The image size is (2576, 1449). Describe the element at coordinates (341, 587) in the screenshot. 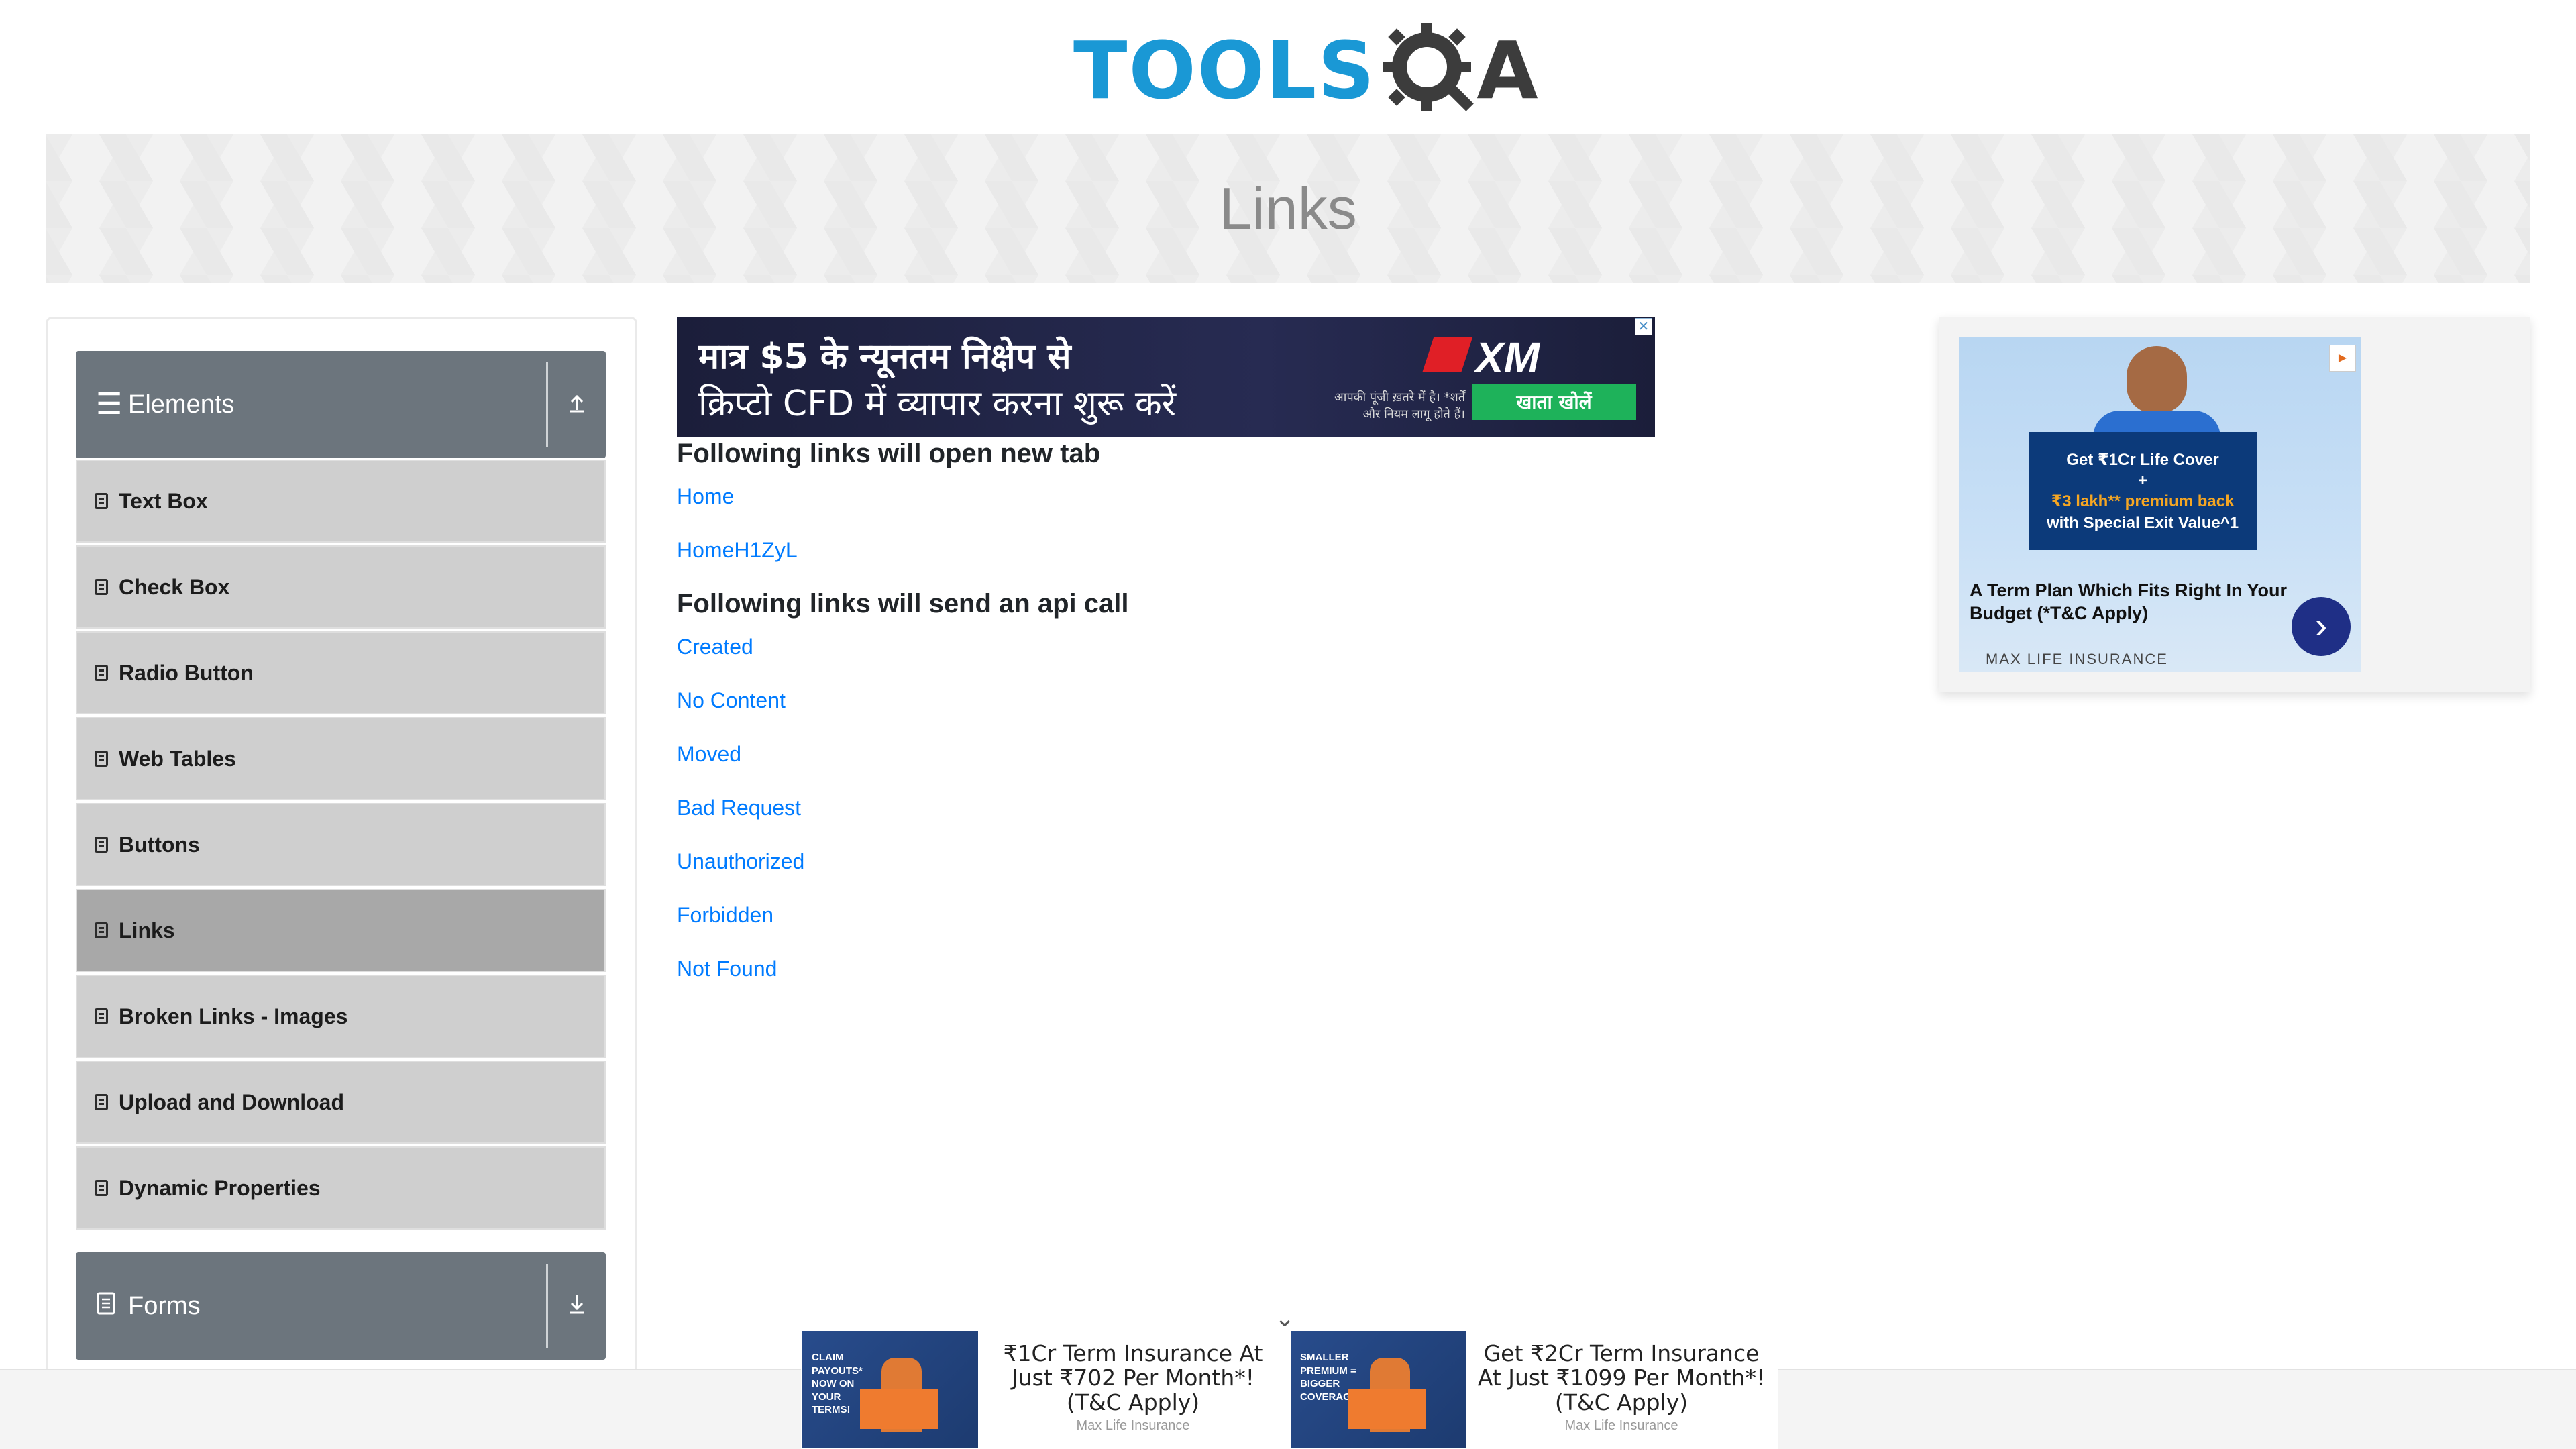

I see `sidebar-item-check-box: Check Box` at that location.